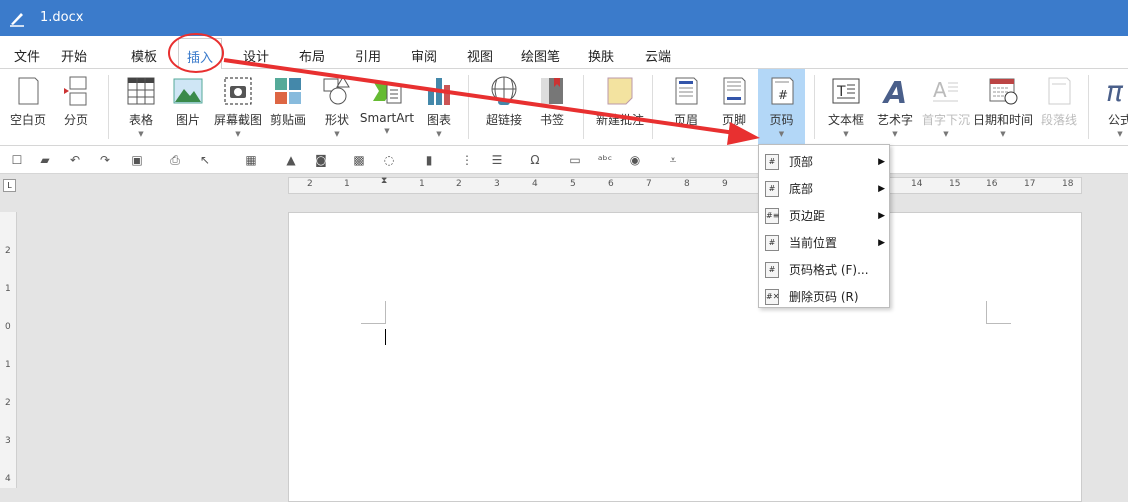  What do you see at coordinates (781, 120) in the screenshot?
I see `ribbon-label: 页码` at bounding box center [781, 120].